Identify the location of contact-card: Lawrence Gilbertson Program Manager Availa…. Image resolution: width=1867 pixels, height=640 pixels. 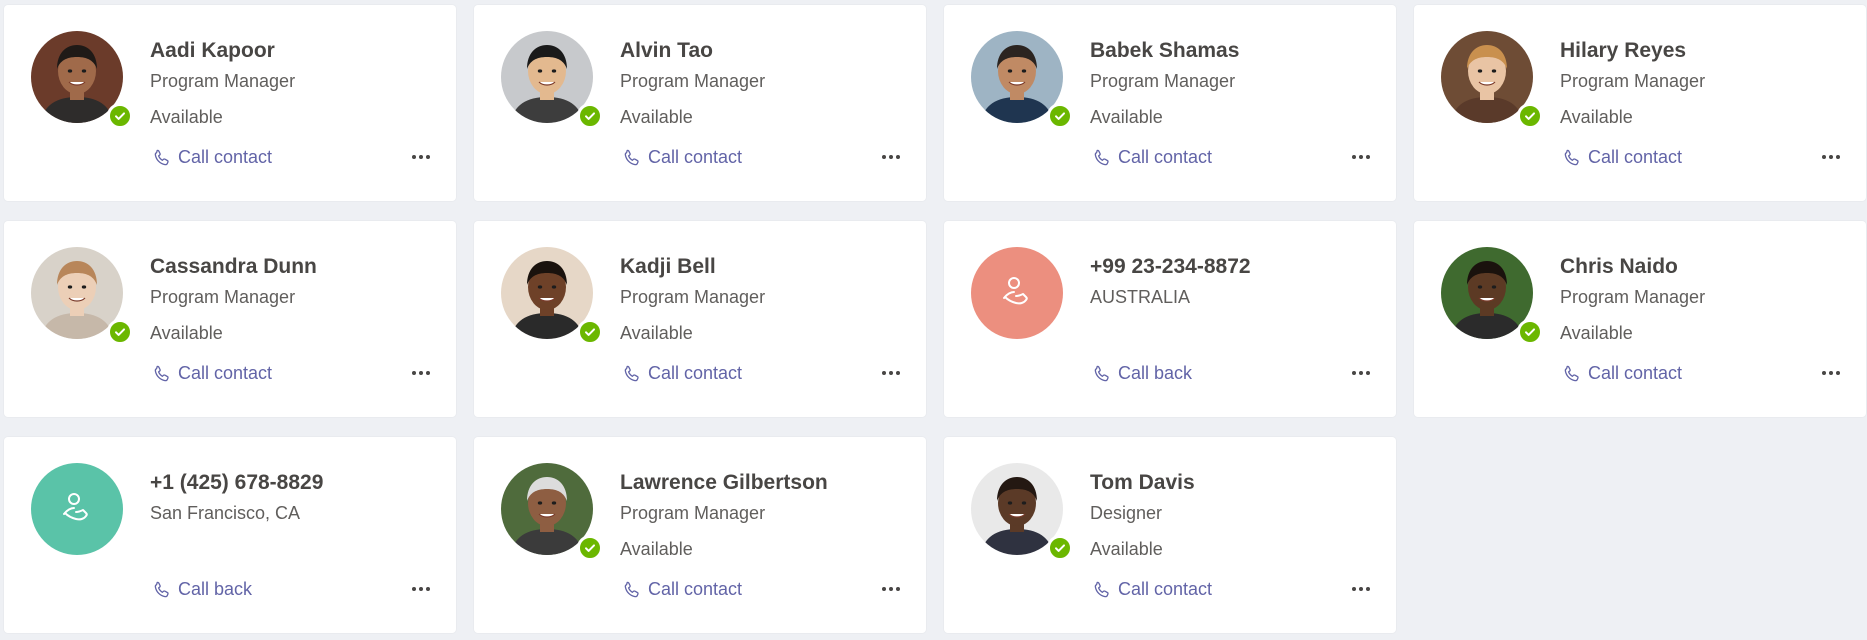
(700, 535).